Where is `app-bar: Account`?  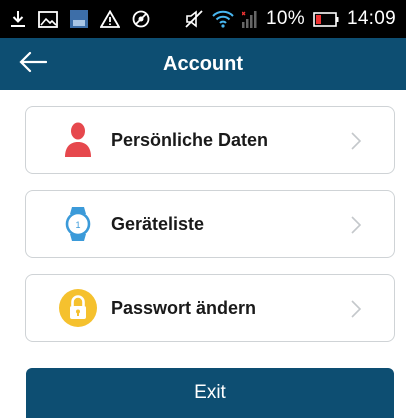
app-bar: Account is located at coordinates (203, 64).